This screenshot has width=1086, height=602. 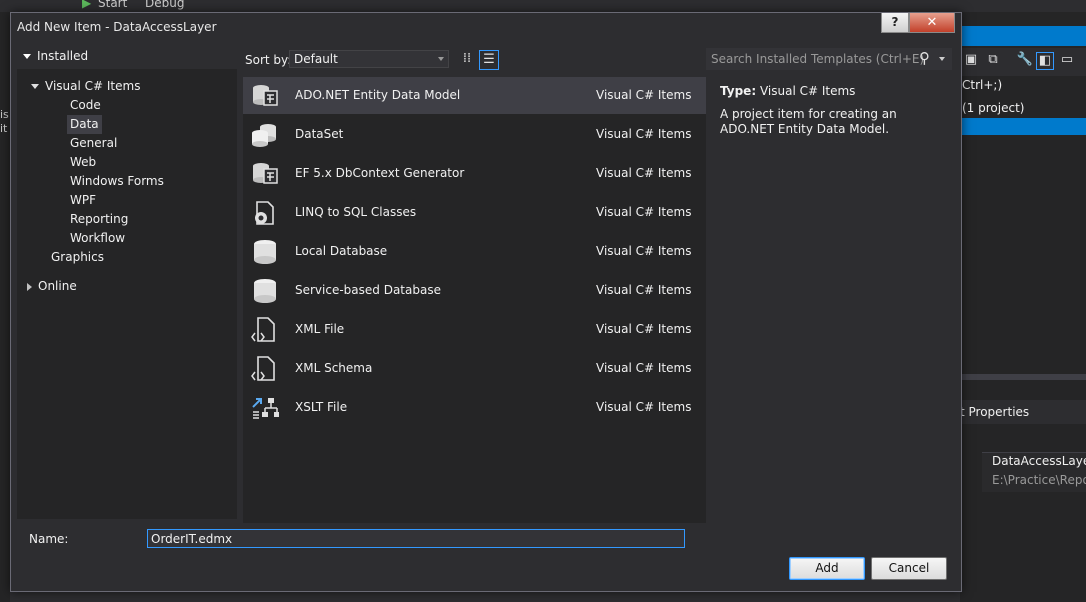 What do you see at coordinates (416, 538) in the screenshot?
I see `name-input` at bounding box center [416, 538].